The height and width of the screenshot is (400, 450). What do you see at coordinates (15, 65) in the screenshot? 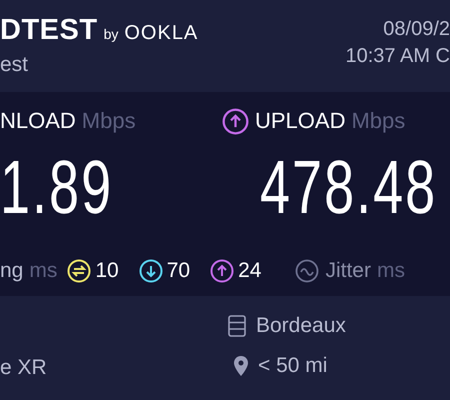
I see `subtitle: est` at bounding box center [15, 65].